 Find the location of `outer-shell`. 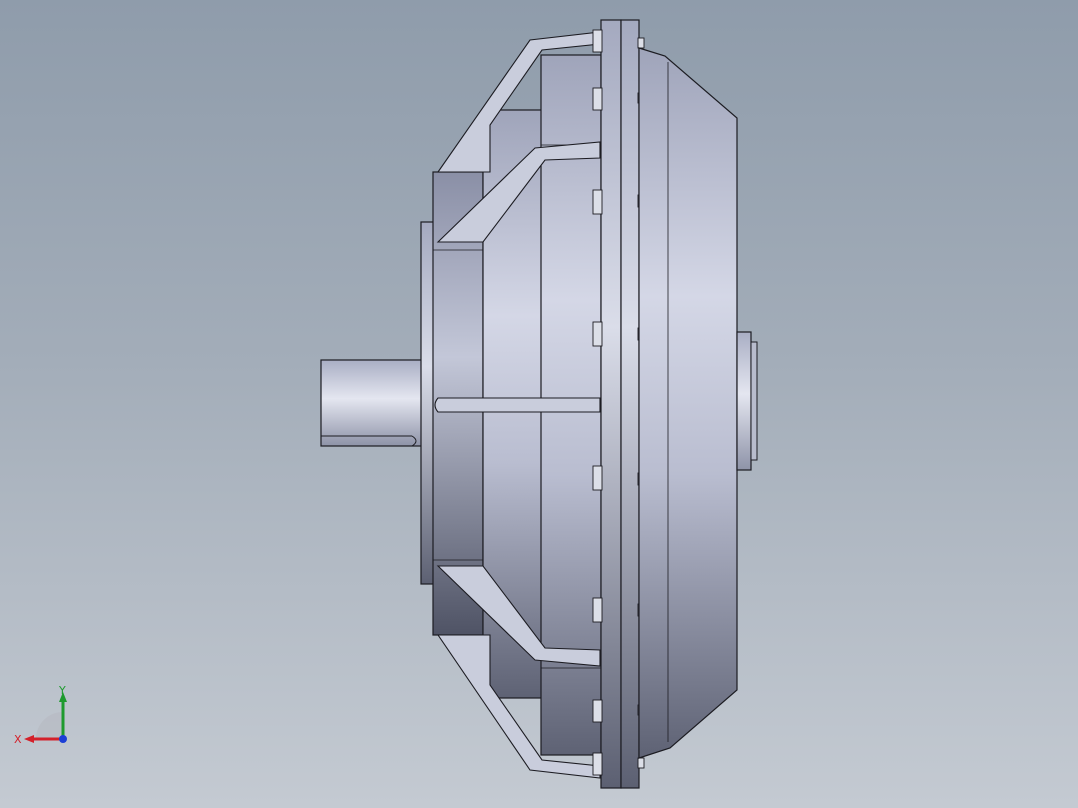

outer-shell is located at coordinates (688, 403).